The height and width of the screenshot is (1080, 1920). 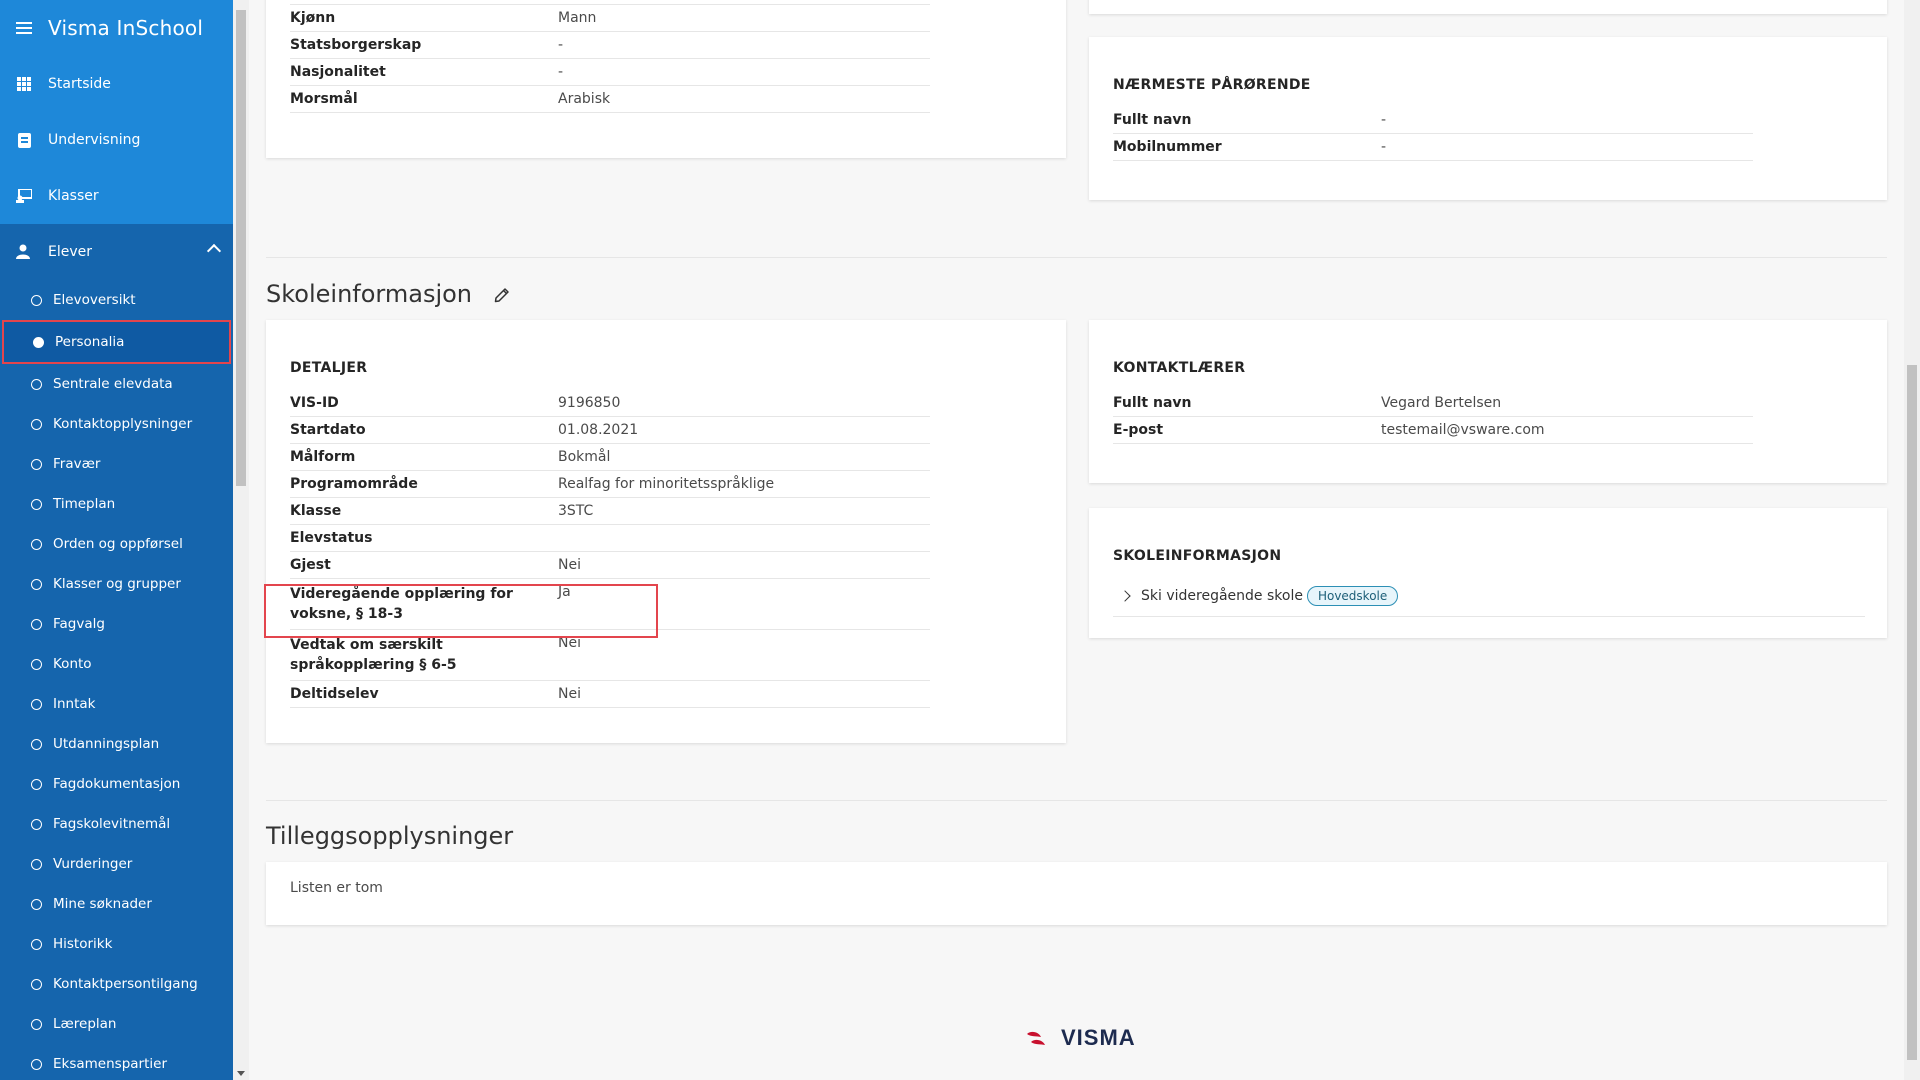 I want to click on naermeste-table: Fullt navn - Mobilnummer -, so click(x=1433, y=134).